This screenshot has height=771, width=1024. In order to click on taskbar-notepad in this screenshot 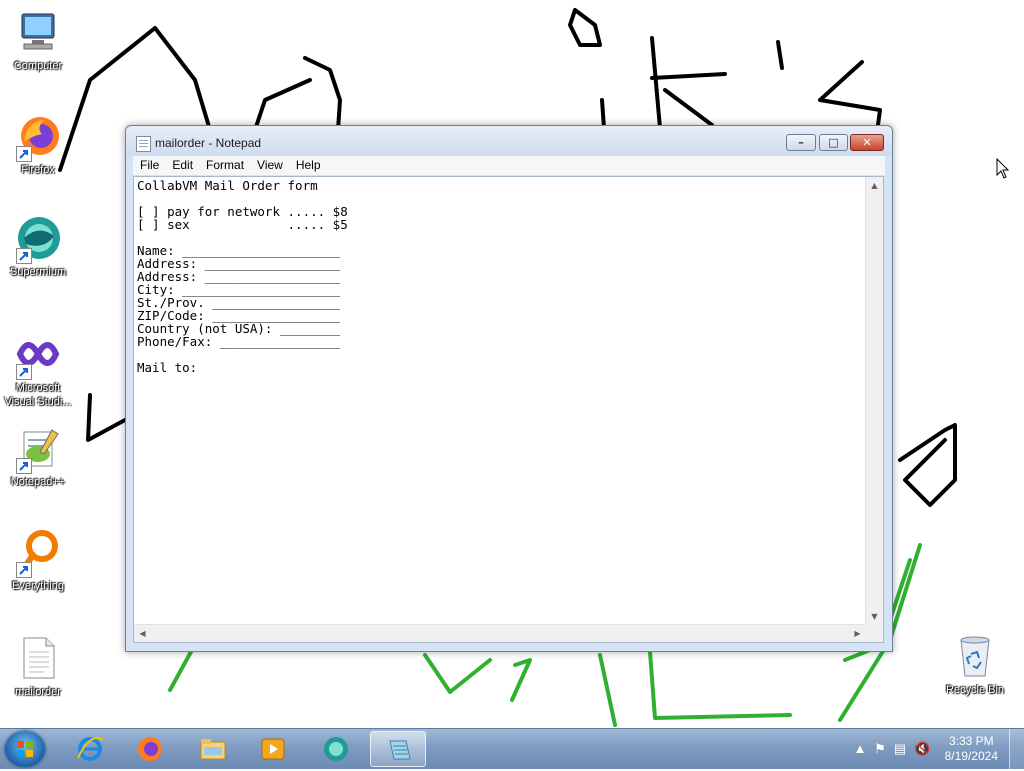, I will do `click(398, 749)`.